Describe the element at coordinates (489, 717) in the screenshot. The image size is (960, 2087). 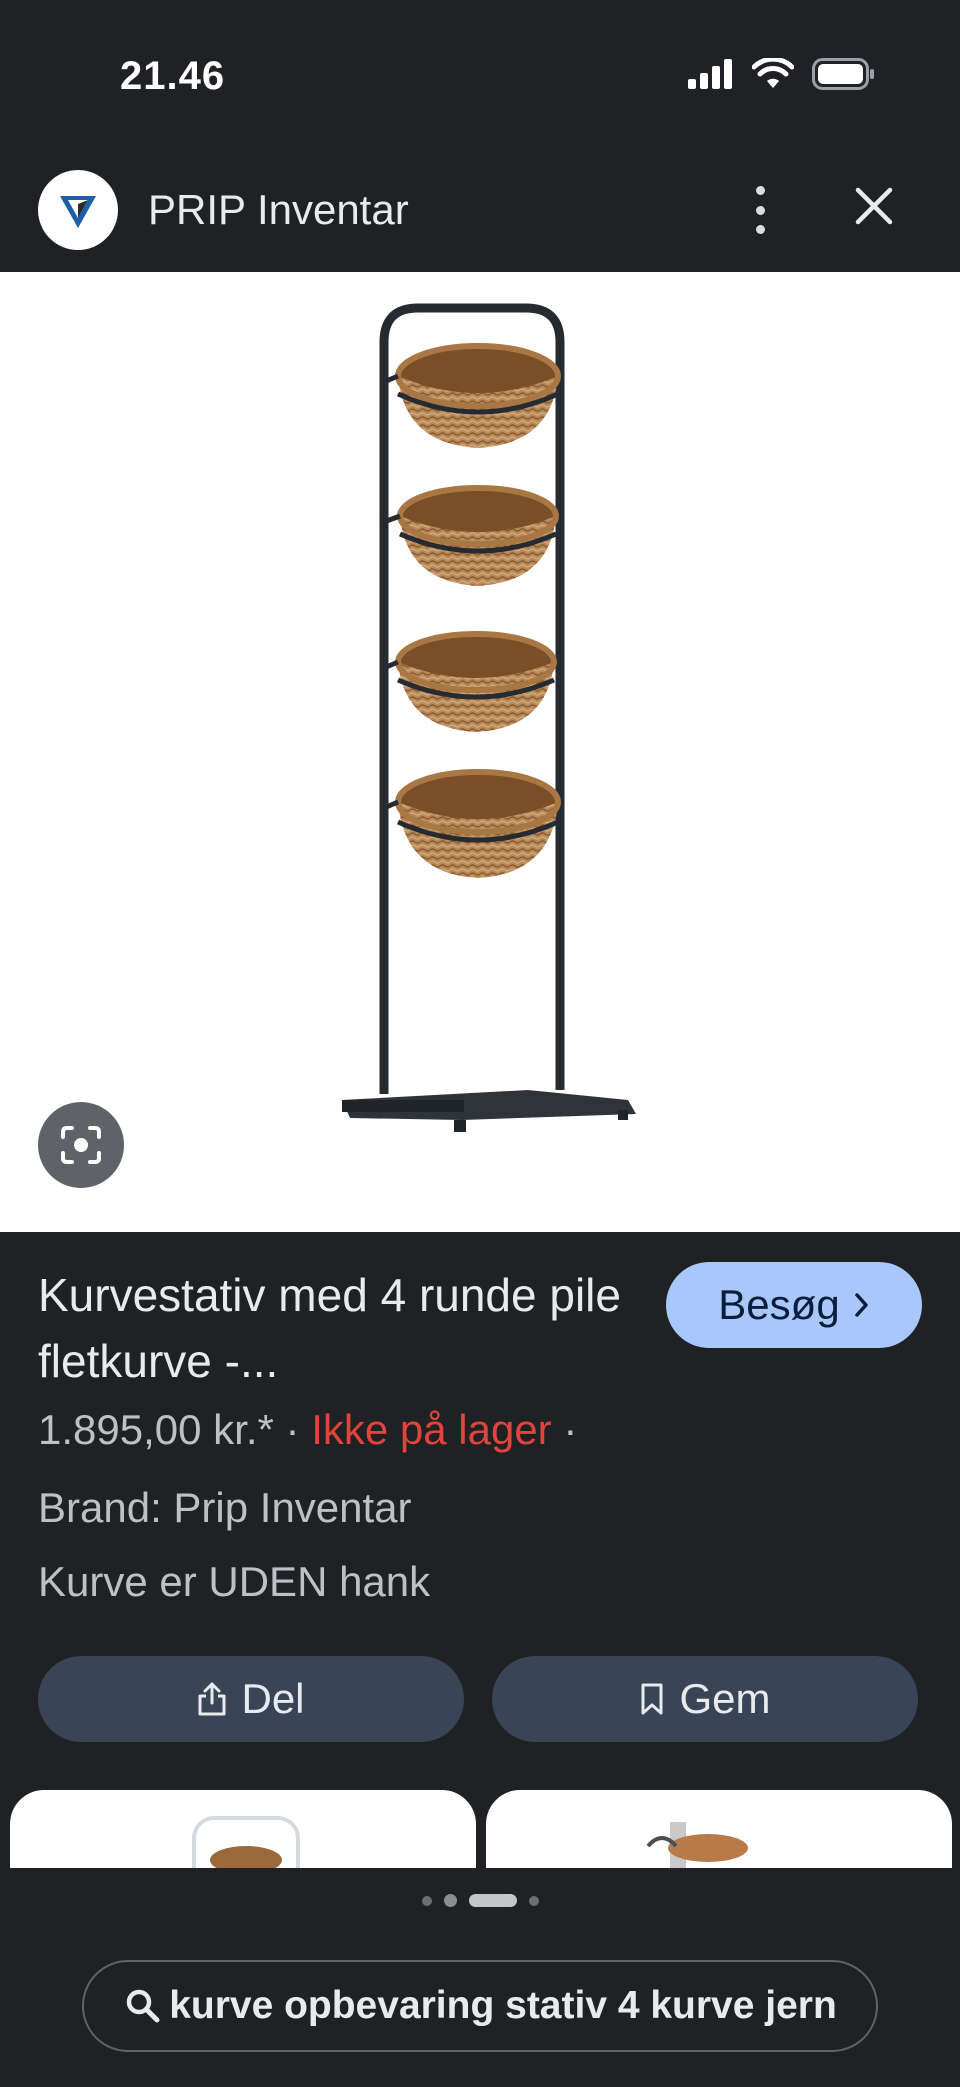
I see `basket-stand-image` at that location.